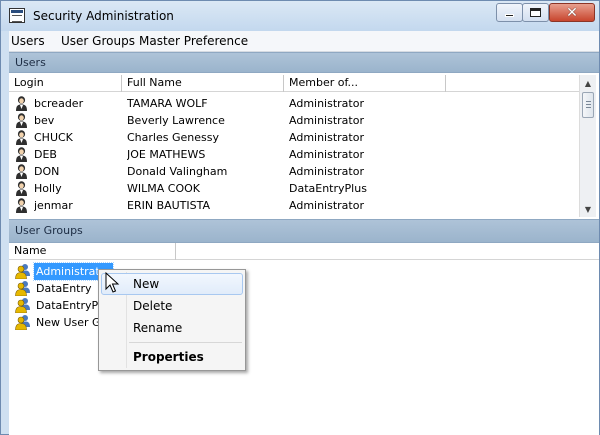  I want to click on close-icon: ✕, so click(572, 12).